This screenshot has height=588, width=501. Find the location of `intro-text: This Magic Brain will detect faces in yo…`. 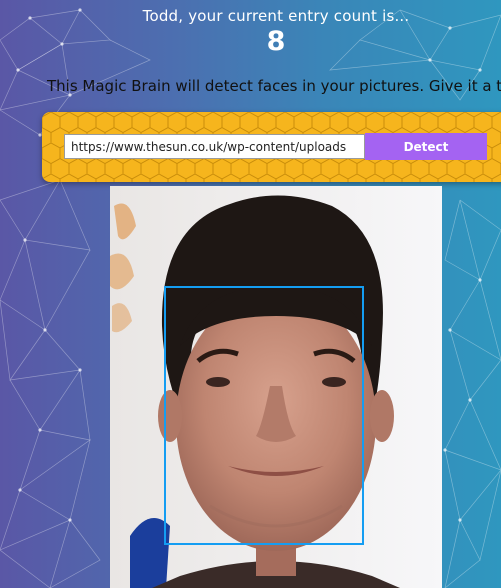

intro-text: This Magic Brain will detect faces in yo… is located at coordinates (274, 86).